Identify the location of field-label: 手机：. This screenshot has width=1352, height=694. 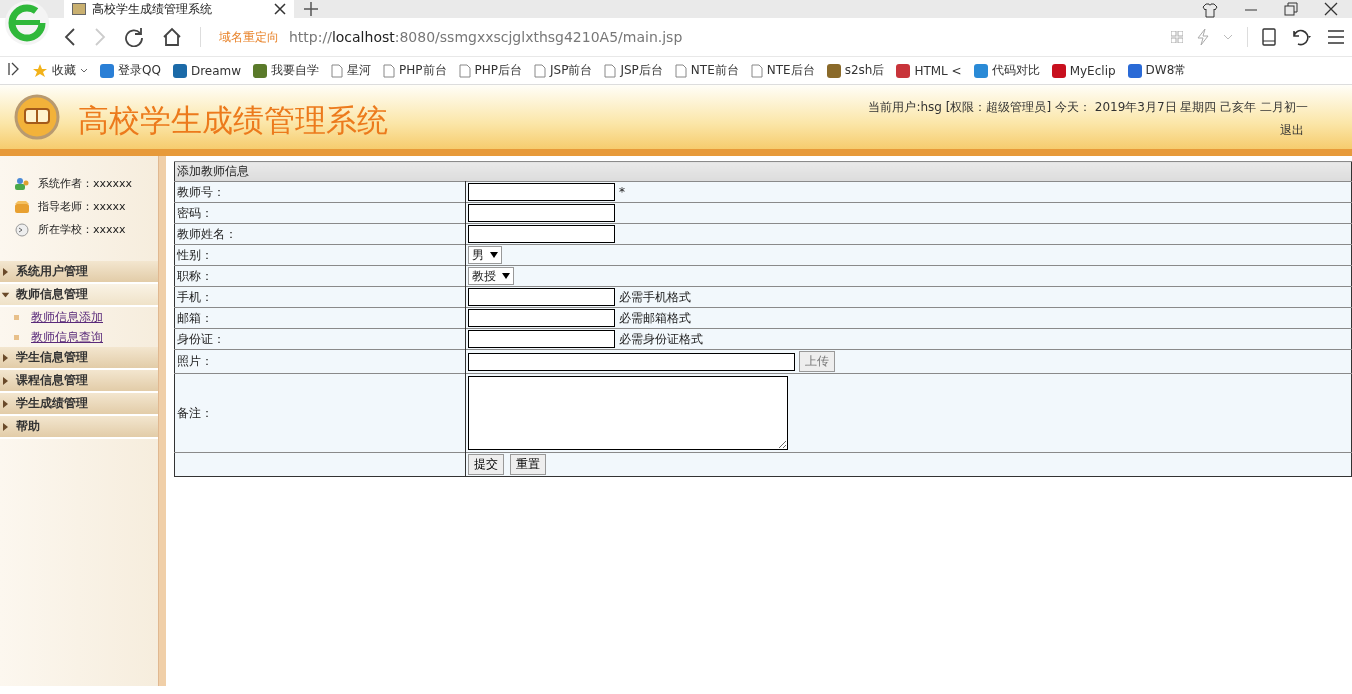
(320, 297).